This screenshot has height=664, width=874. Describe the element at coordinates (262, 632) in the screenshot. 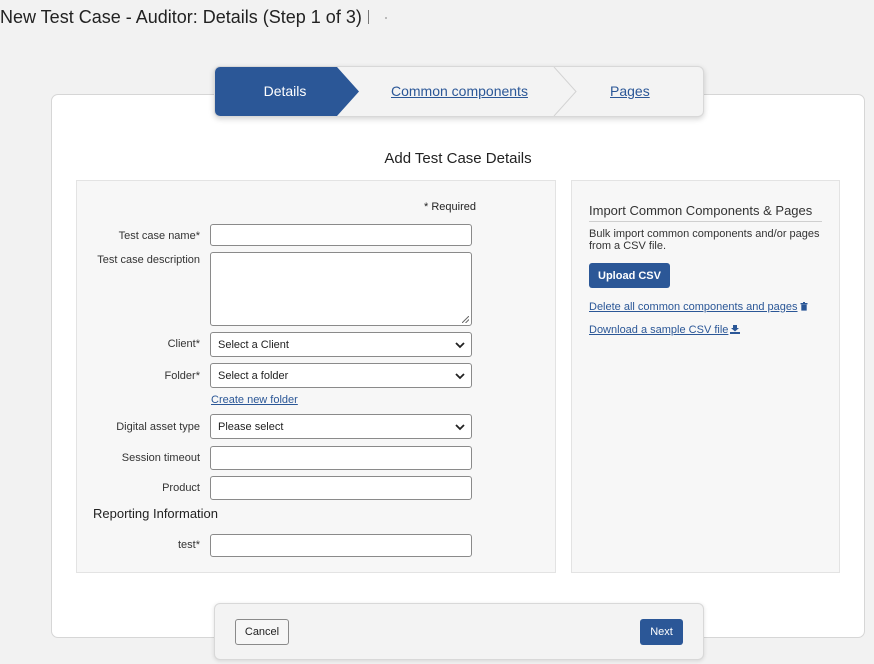

I see `cancel-button: Cancel` at that location.